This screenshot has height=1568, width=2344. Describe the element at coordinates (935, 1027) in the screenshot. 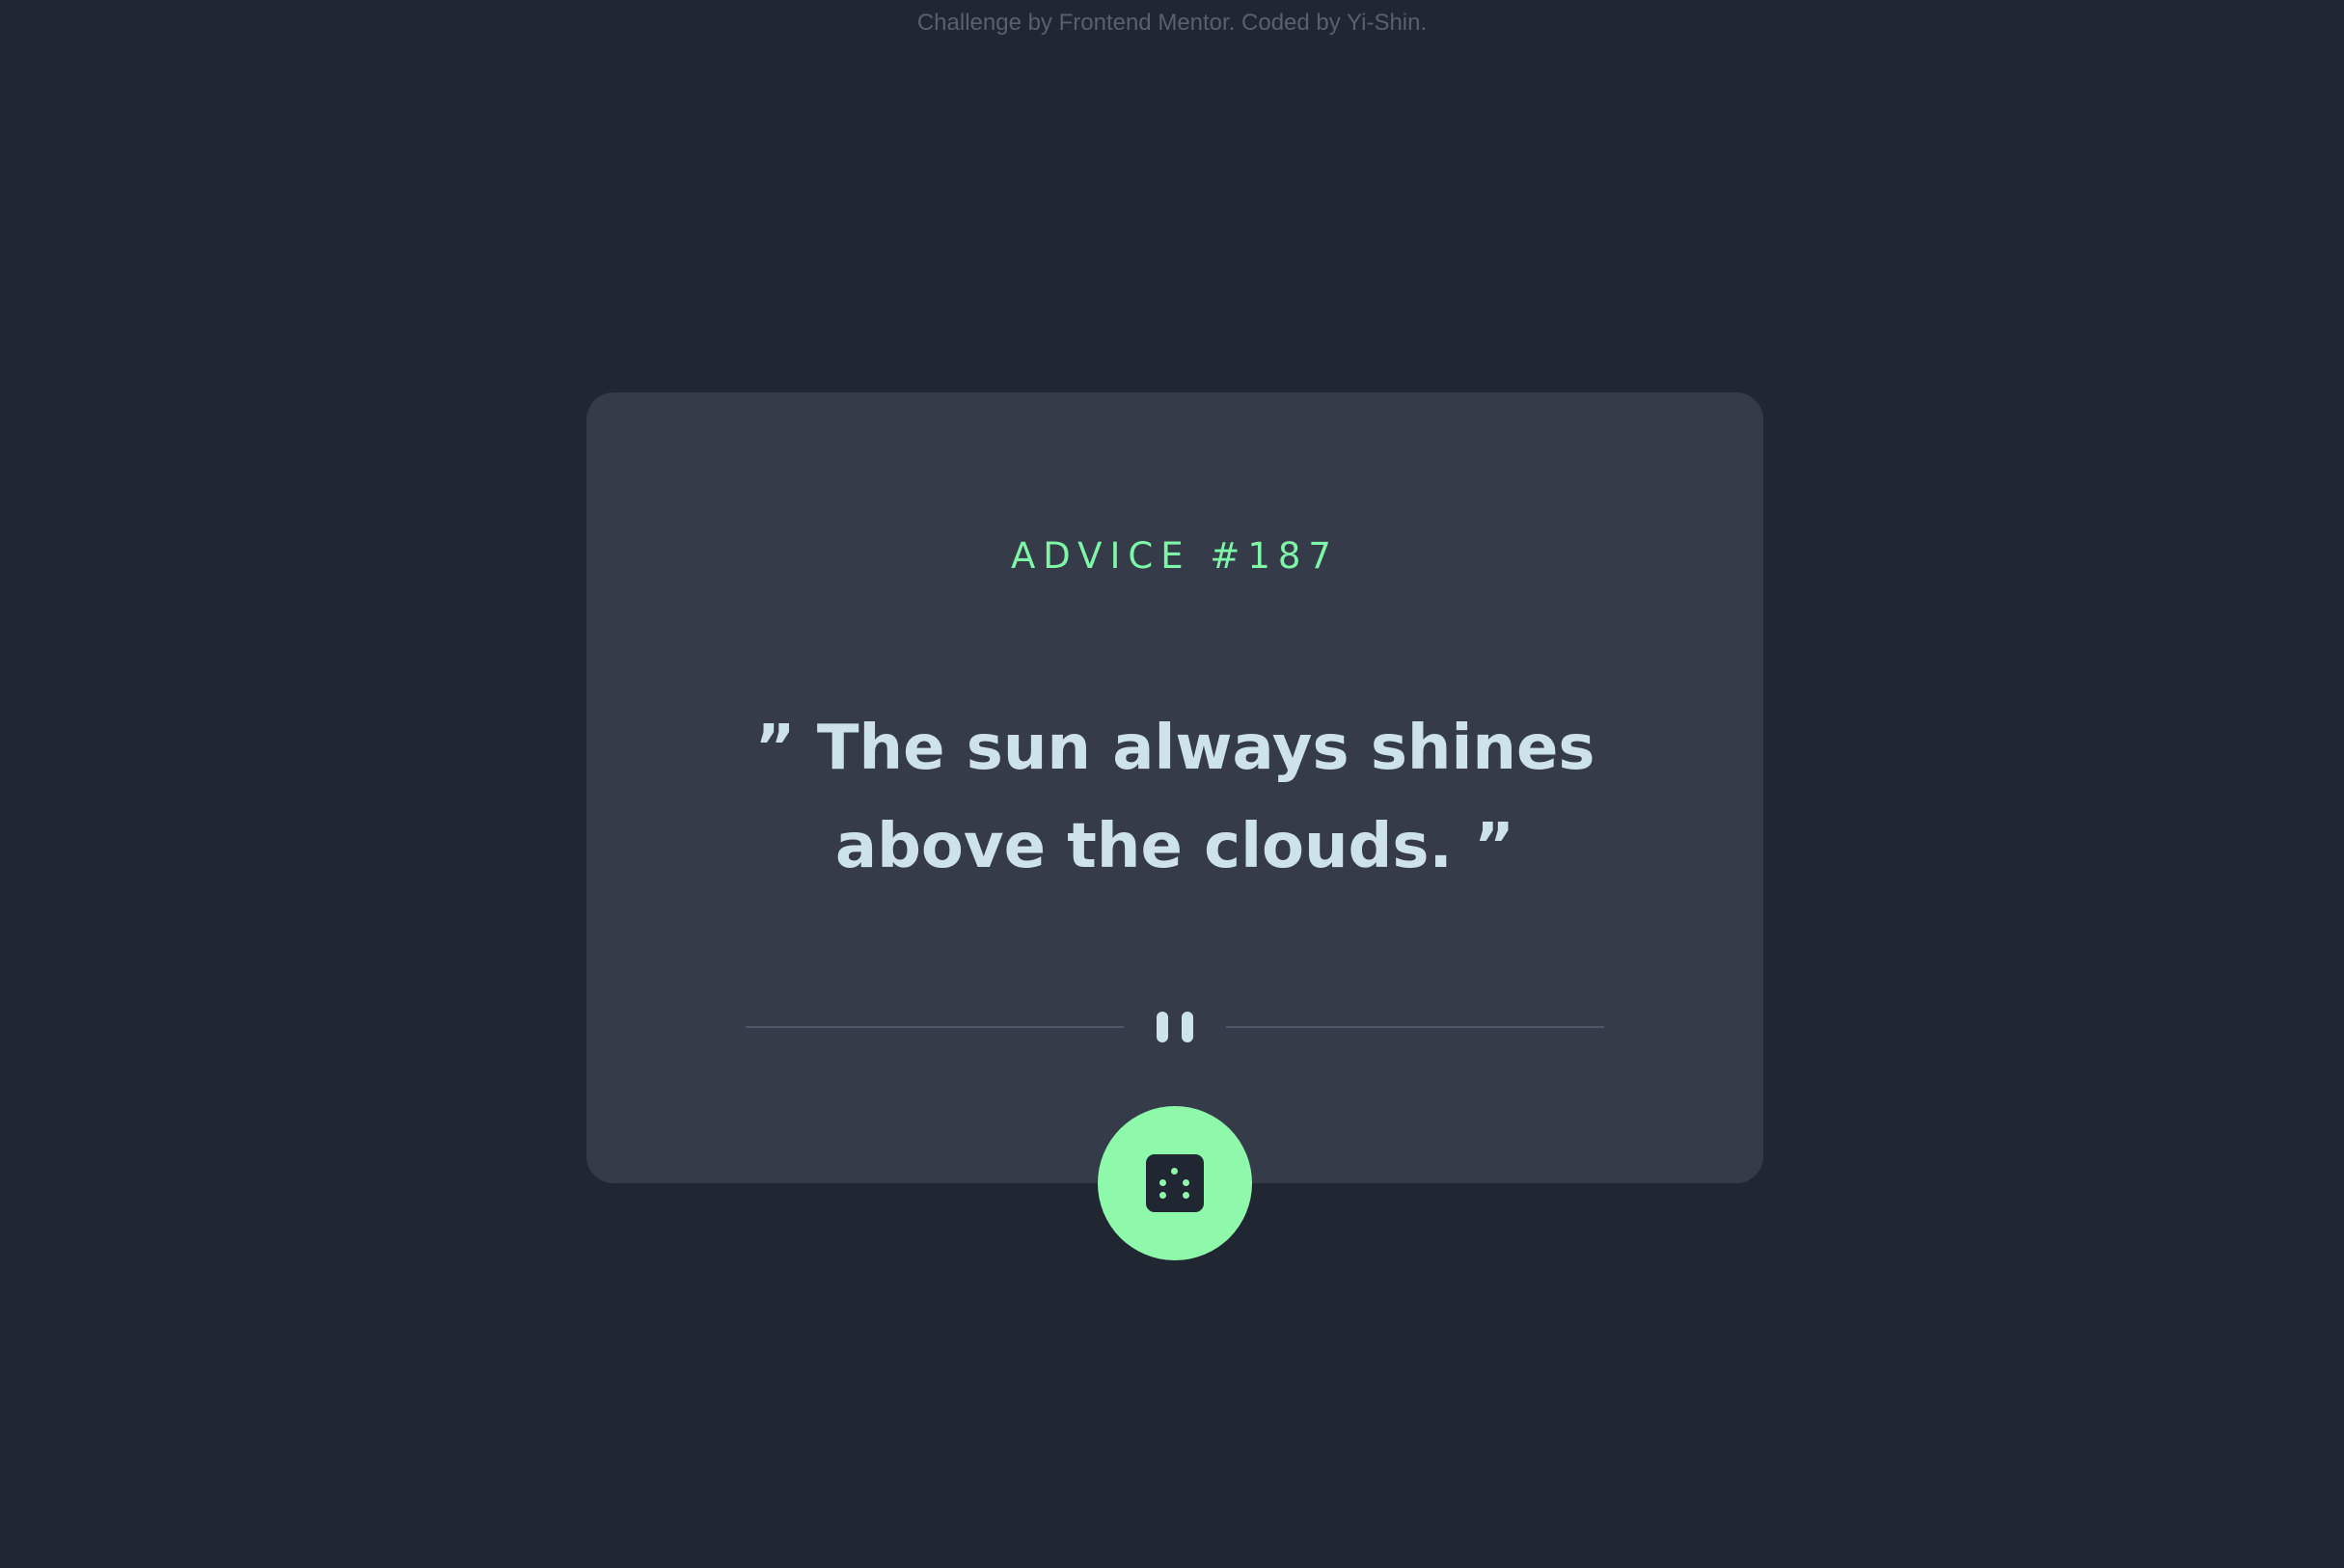

I see `divider-line-left` at that location.